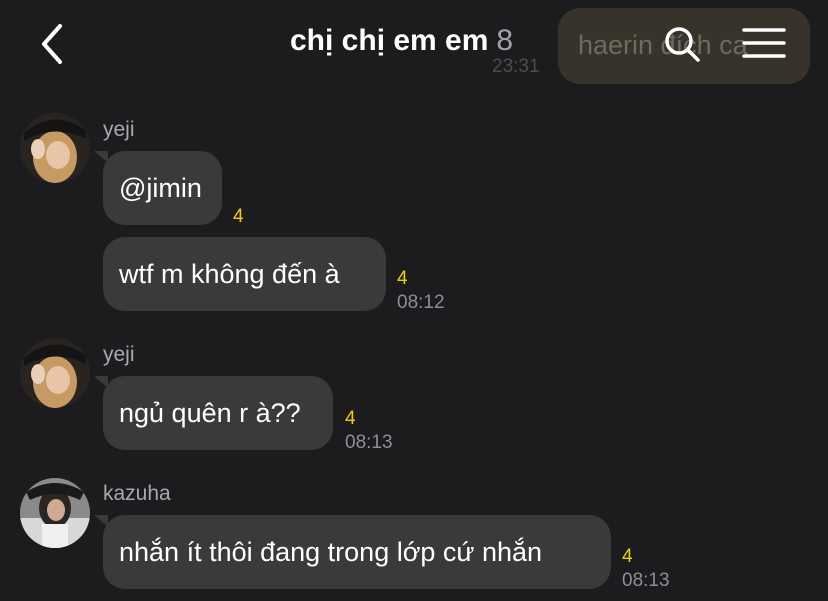 Image resolution: width=828 pixels, height=601 pixels. What do you see at coordinates (137, 493) in the screenshot?
I see `sender-name: kazuha` at bounding box center [137, 493].